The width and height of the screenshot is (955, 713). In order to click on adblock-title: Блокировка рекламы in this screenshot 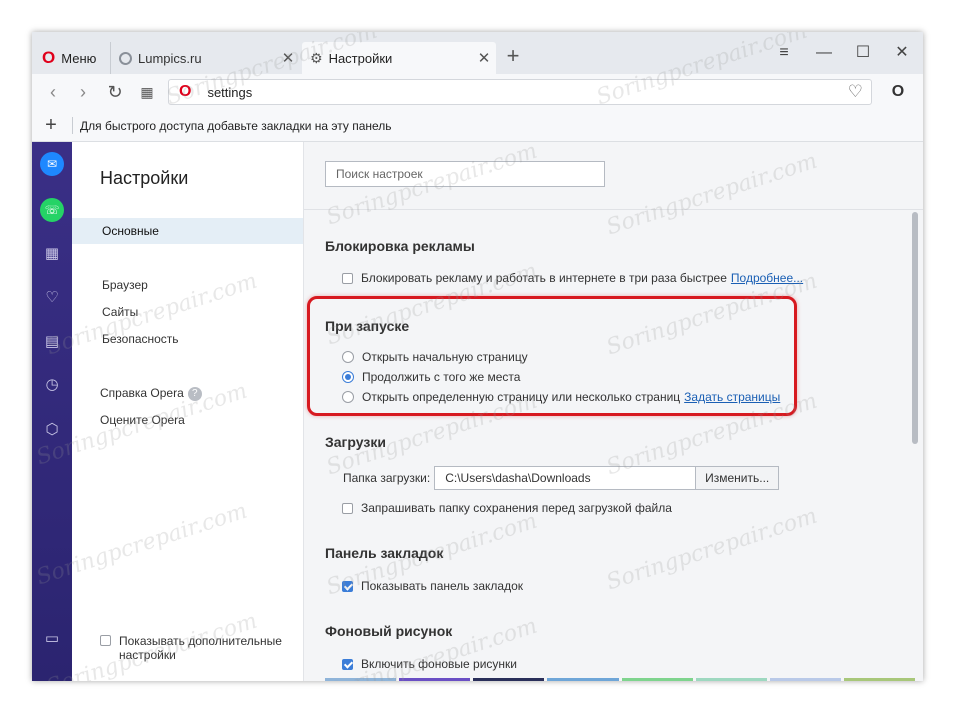, I will do `click(400, 246)`.